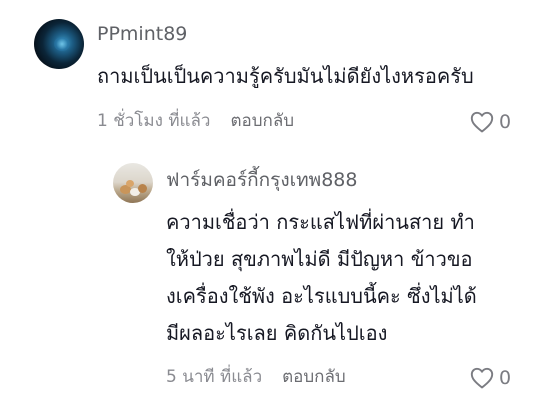 The width and height of the screenshot is (559, 418). I want to click on reply-line-2: ให้ป่วย สุขภาพไม่ดี มีปัญหา ข้าวขอ, so click(319, 259).